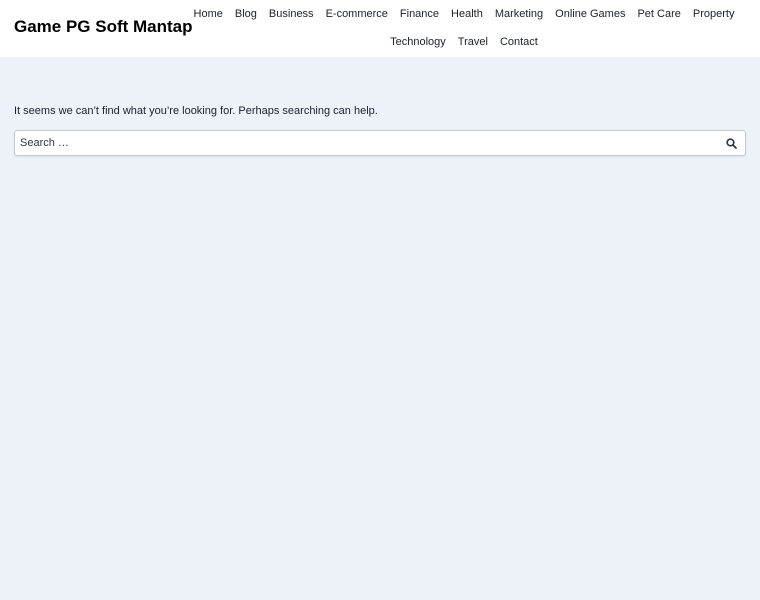  What do you see at coordinates (357, 14) in the screenshot?
I see `nav-item-e-commerce: E-commerce` at bounding box center [357, 14].